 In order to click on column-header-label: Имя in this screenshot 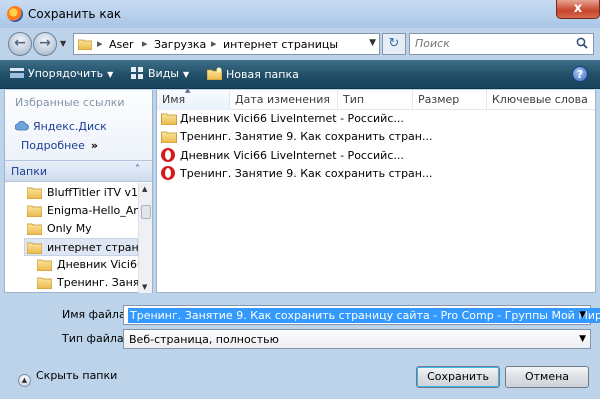, I will do `click(174, 99)`.